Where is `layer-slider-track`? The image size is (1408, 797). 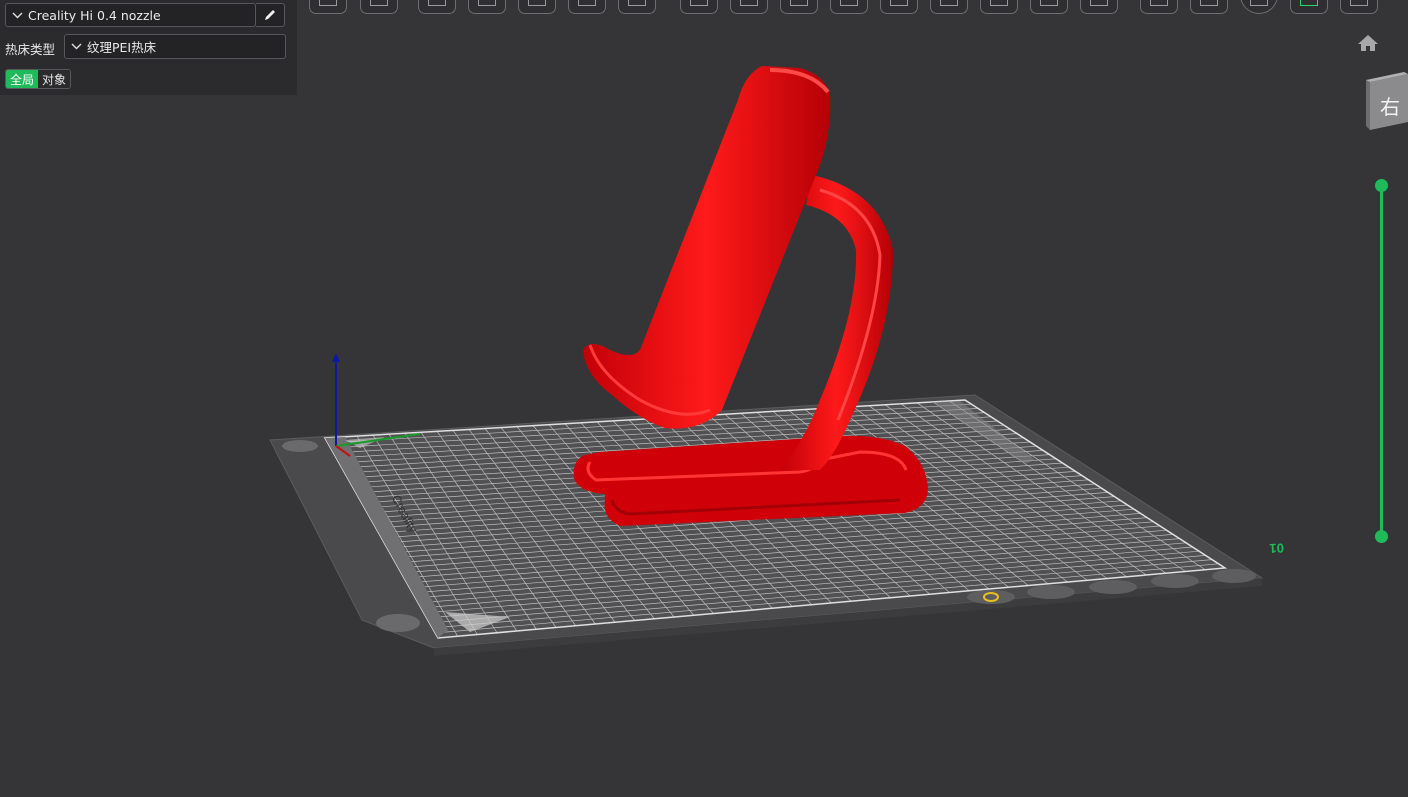 layer-slider-track is located at coordinates (1381, 361).